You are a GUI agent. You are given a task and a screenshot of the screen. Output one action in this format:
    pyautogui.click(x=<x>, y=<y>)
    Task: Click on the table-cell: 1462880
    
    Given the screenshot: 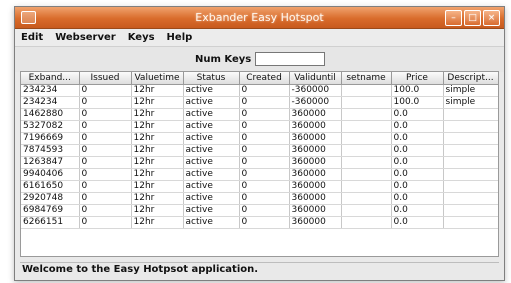 What is the action you would take?
    pyautogui.click(x=50, y=114)
    